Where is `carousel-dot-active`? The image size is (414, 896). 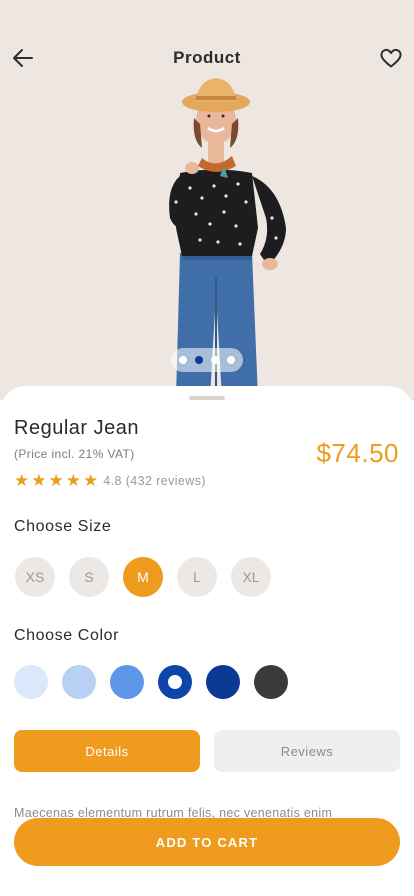 carousel-dot-active is located at coordinates (199, 360).